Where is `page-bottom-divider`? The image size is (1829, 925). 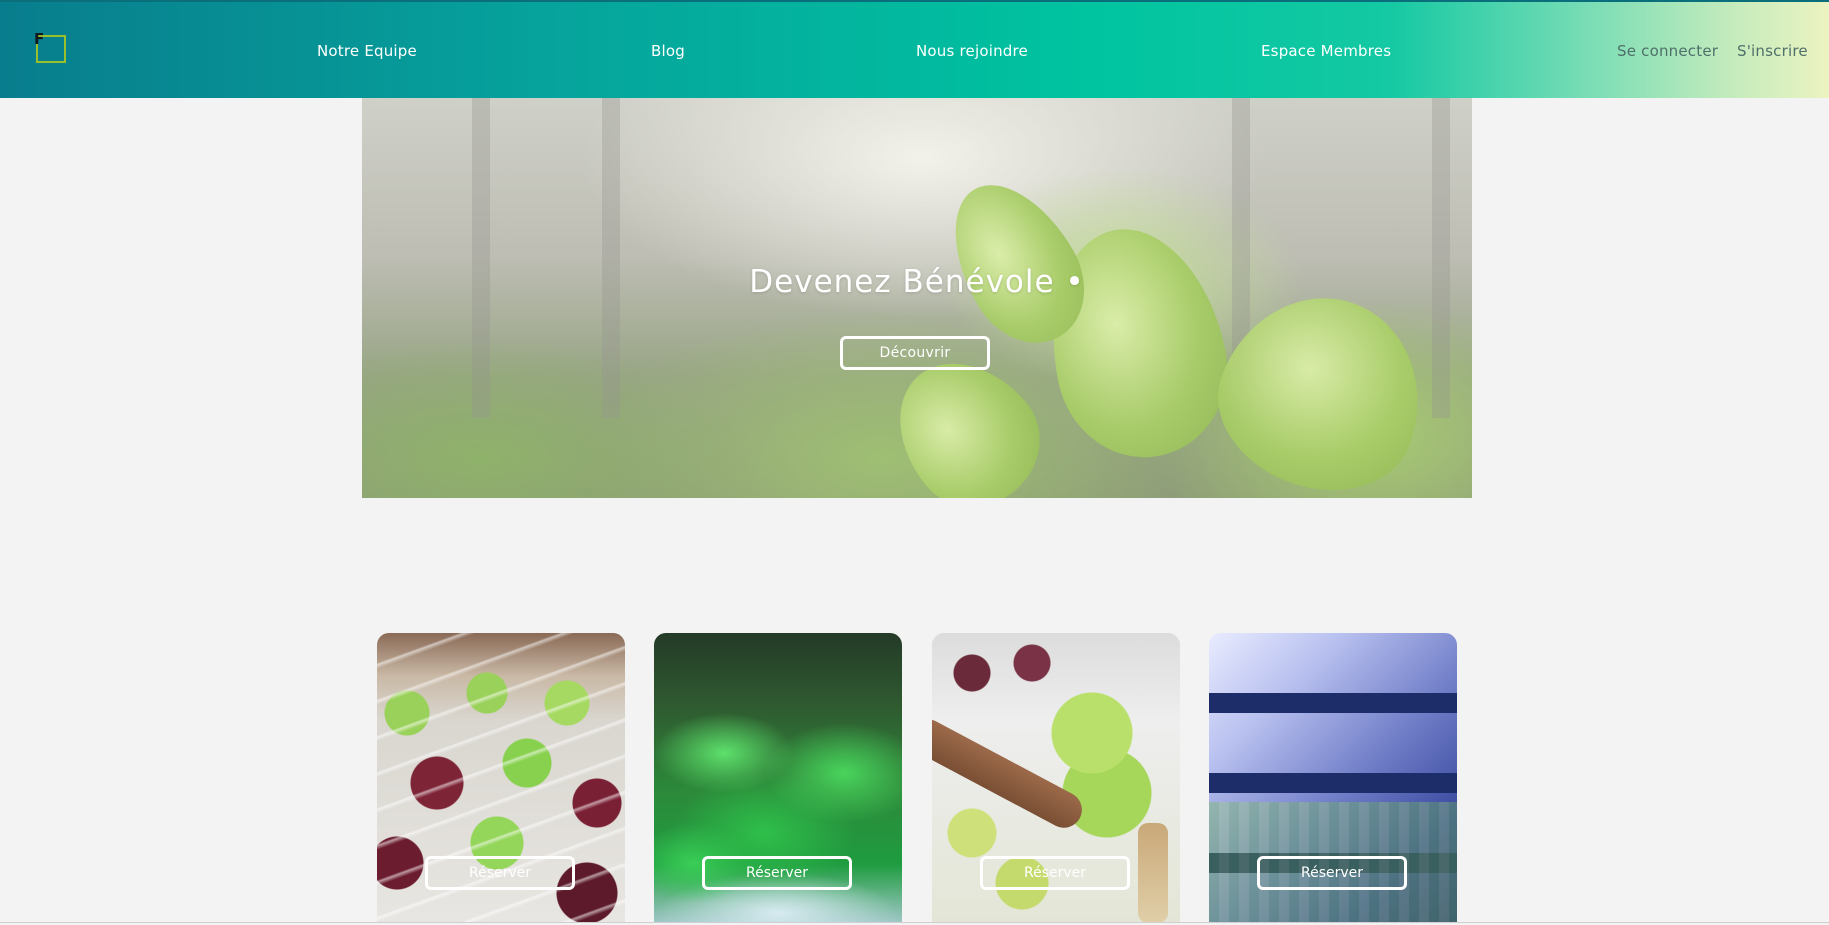 page-bottom-divider is located at coordinates (914, 922).